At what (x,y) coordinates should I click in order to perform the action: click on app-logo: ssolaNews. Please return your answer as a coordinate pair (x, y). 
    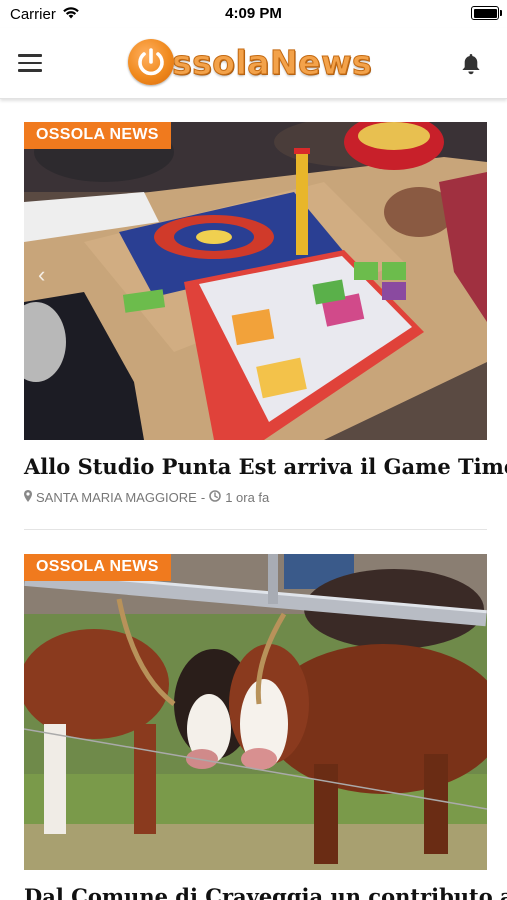
    Looking at the image, I should click on (254, 62).